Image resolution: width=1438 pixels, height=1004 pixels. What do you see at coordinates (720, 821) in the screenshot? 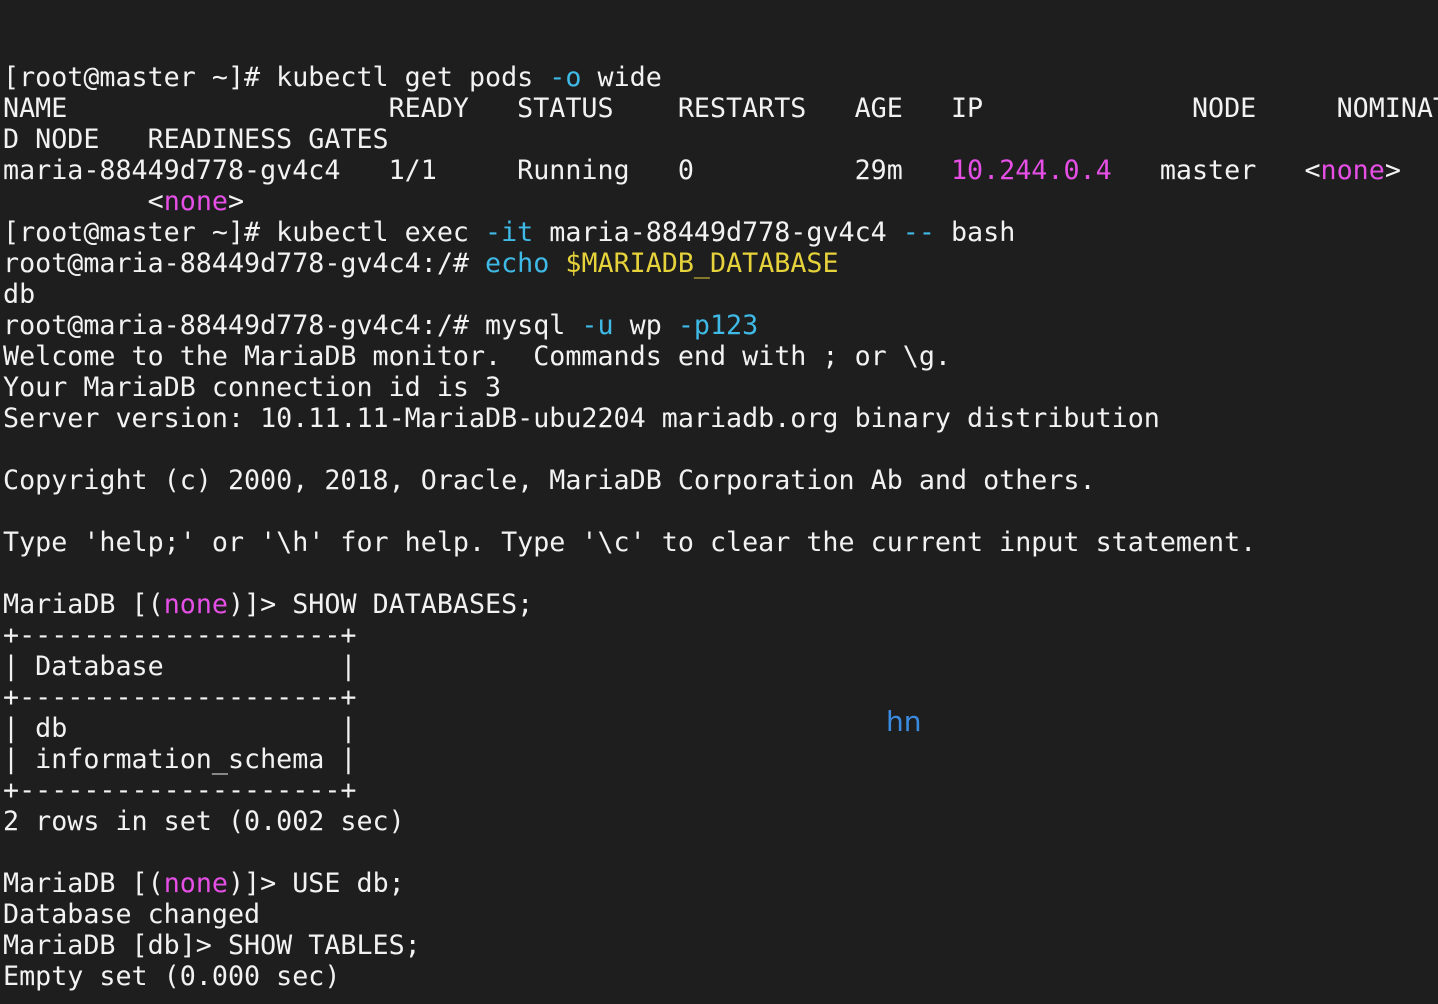
I see `terminal-line: 2 rows in set (0.002 sec)` at bounding box center [720, 821].